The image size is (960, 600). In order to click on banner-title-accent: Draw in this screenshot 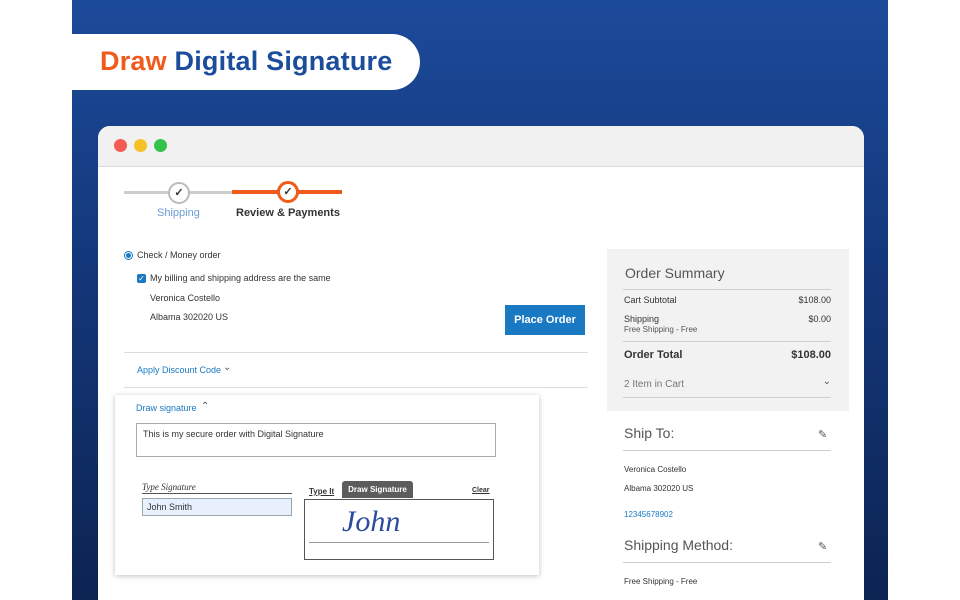, I will do `click(133, 61)`.